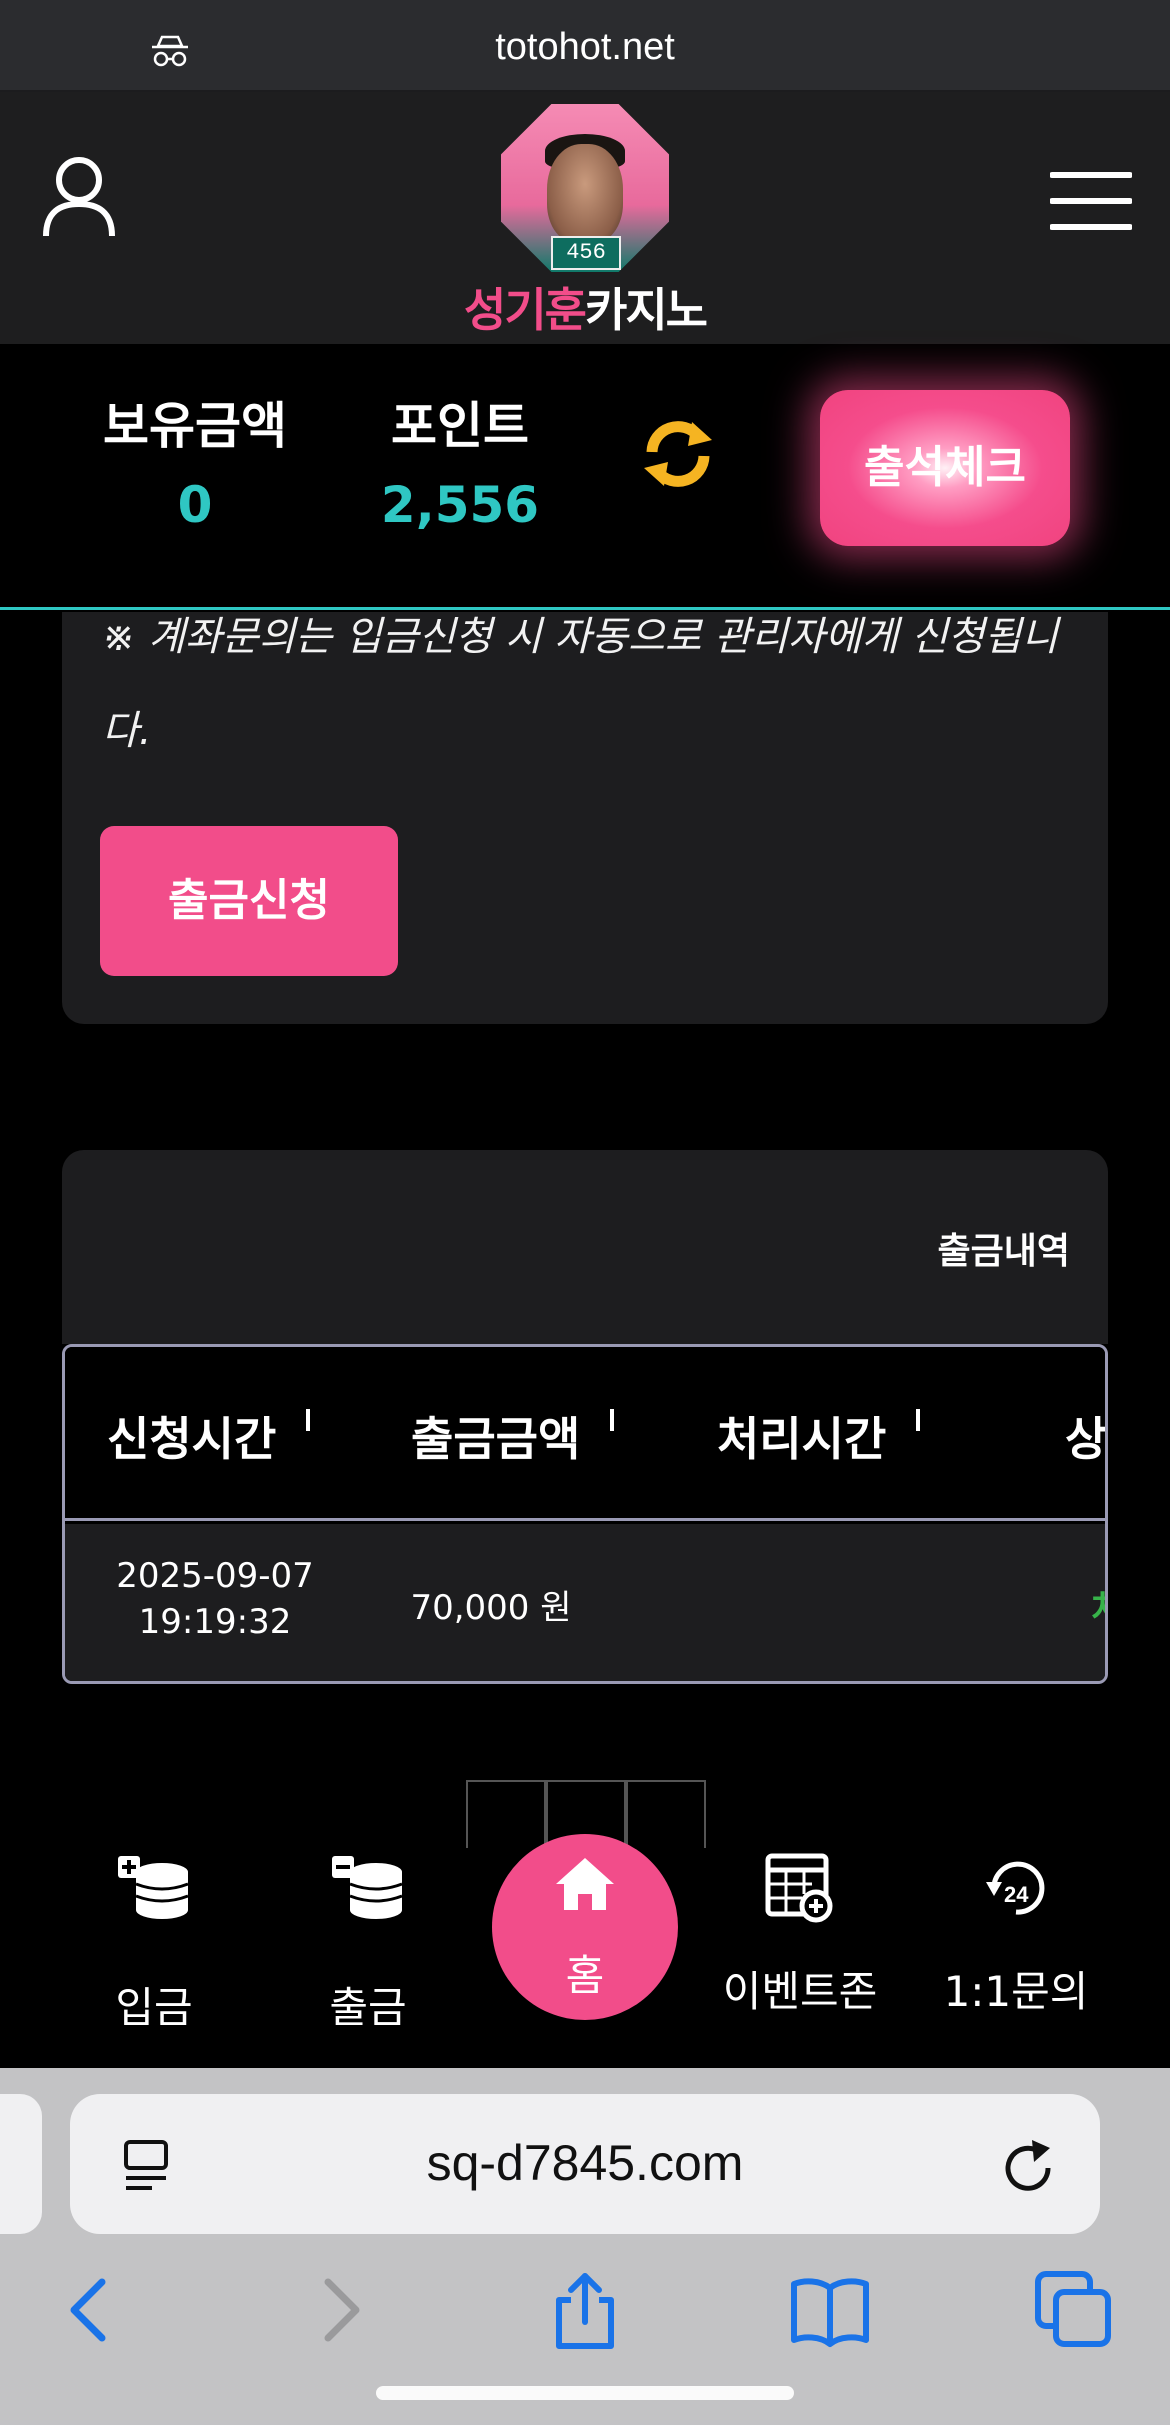 The image size is (1170, 2425). What do you see at coordinates (153, 1887) in the screenshot?
I see `deposit-coins-icon` at bounding box center [153, 1887].